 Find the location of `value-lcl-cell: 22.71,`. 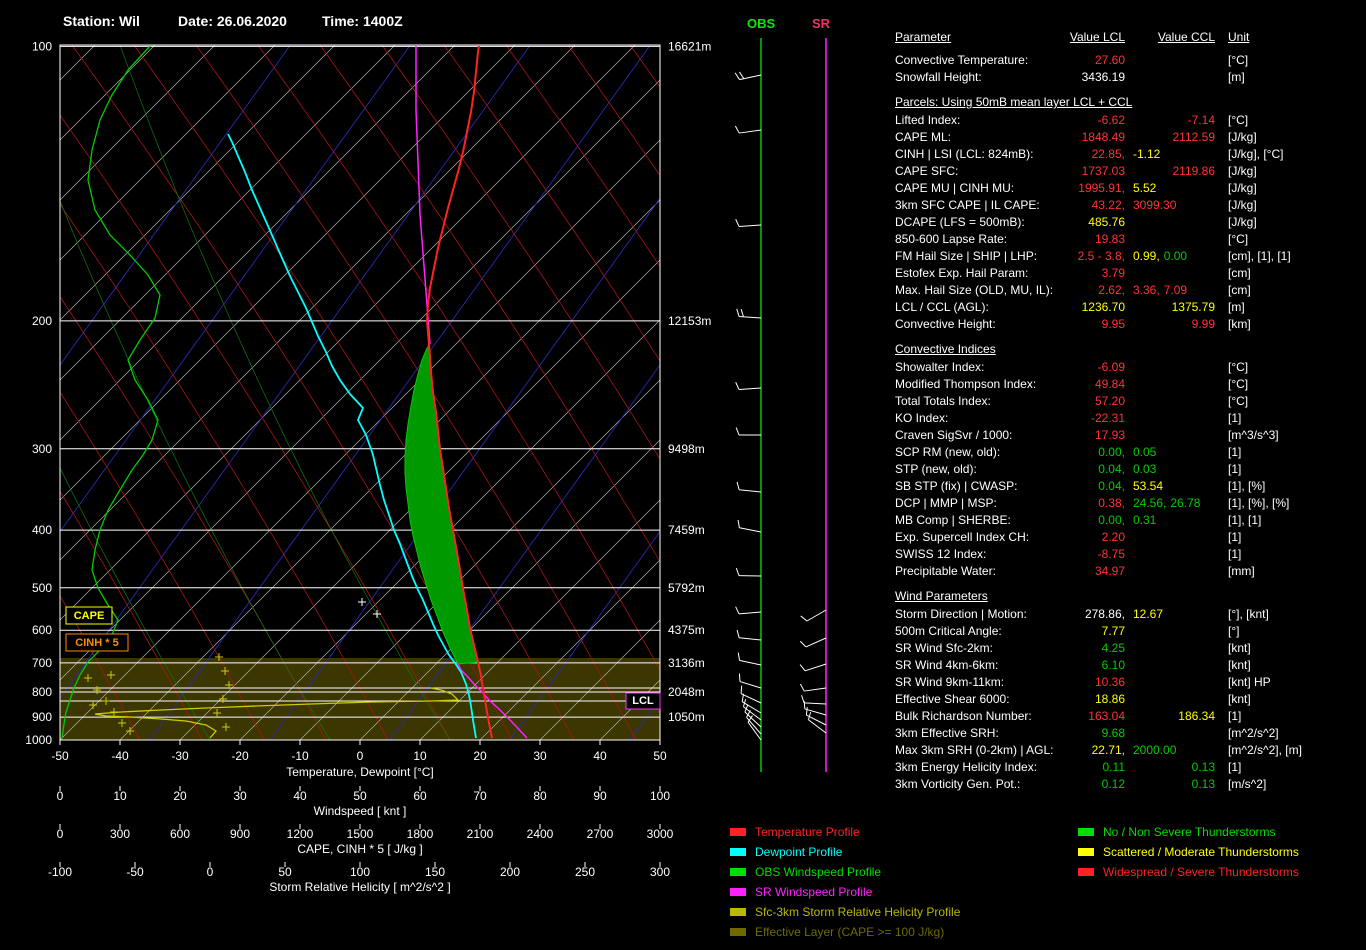

value-lcl-cell: 22.71, is located at coordinates (1094, 750).